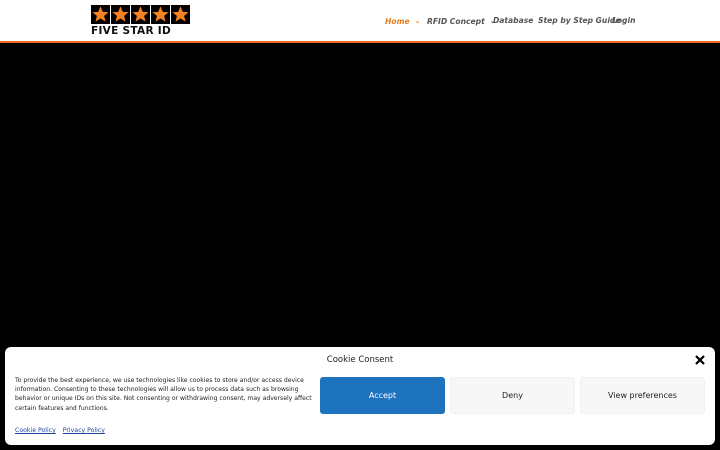 This screenshot has width=720, height=450. What do you see at coordinates (456, 21) in the screenshot?
I see `nav-item-label: RFID Concept` at bounding box center [456, 21].